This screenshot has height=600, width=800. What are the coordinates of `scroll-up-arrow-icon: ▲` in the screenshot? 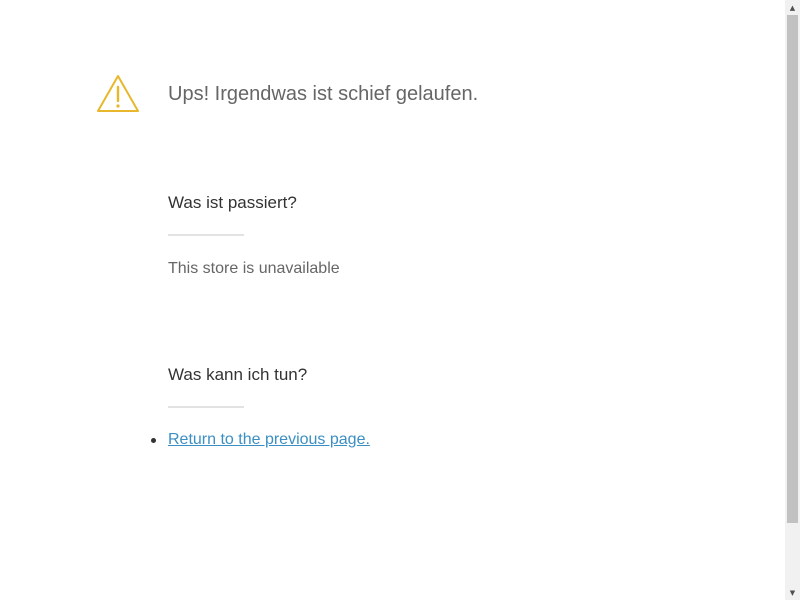 It's located at (792, 7).